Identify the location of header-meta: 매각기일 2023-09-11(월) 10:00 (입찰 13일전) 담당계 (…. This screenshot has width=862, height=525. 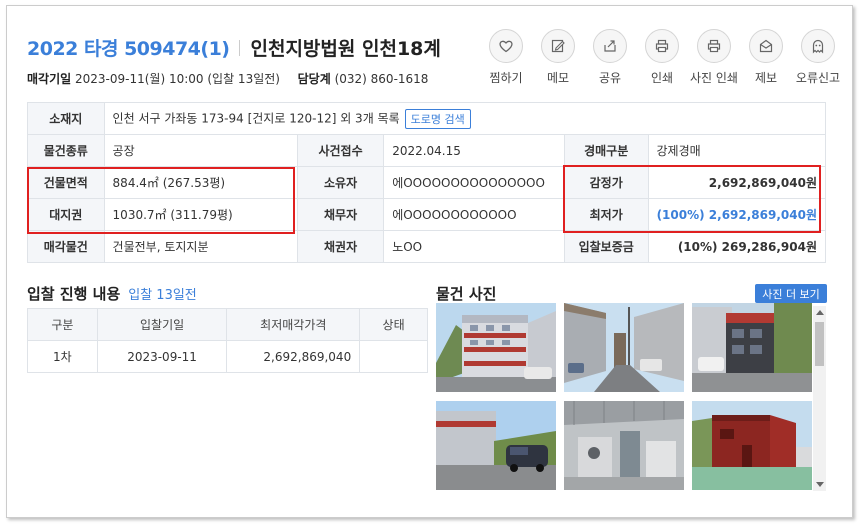
(227, 78).